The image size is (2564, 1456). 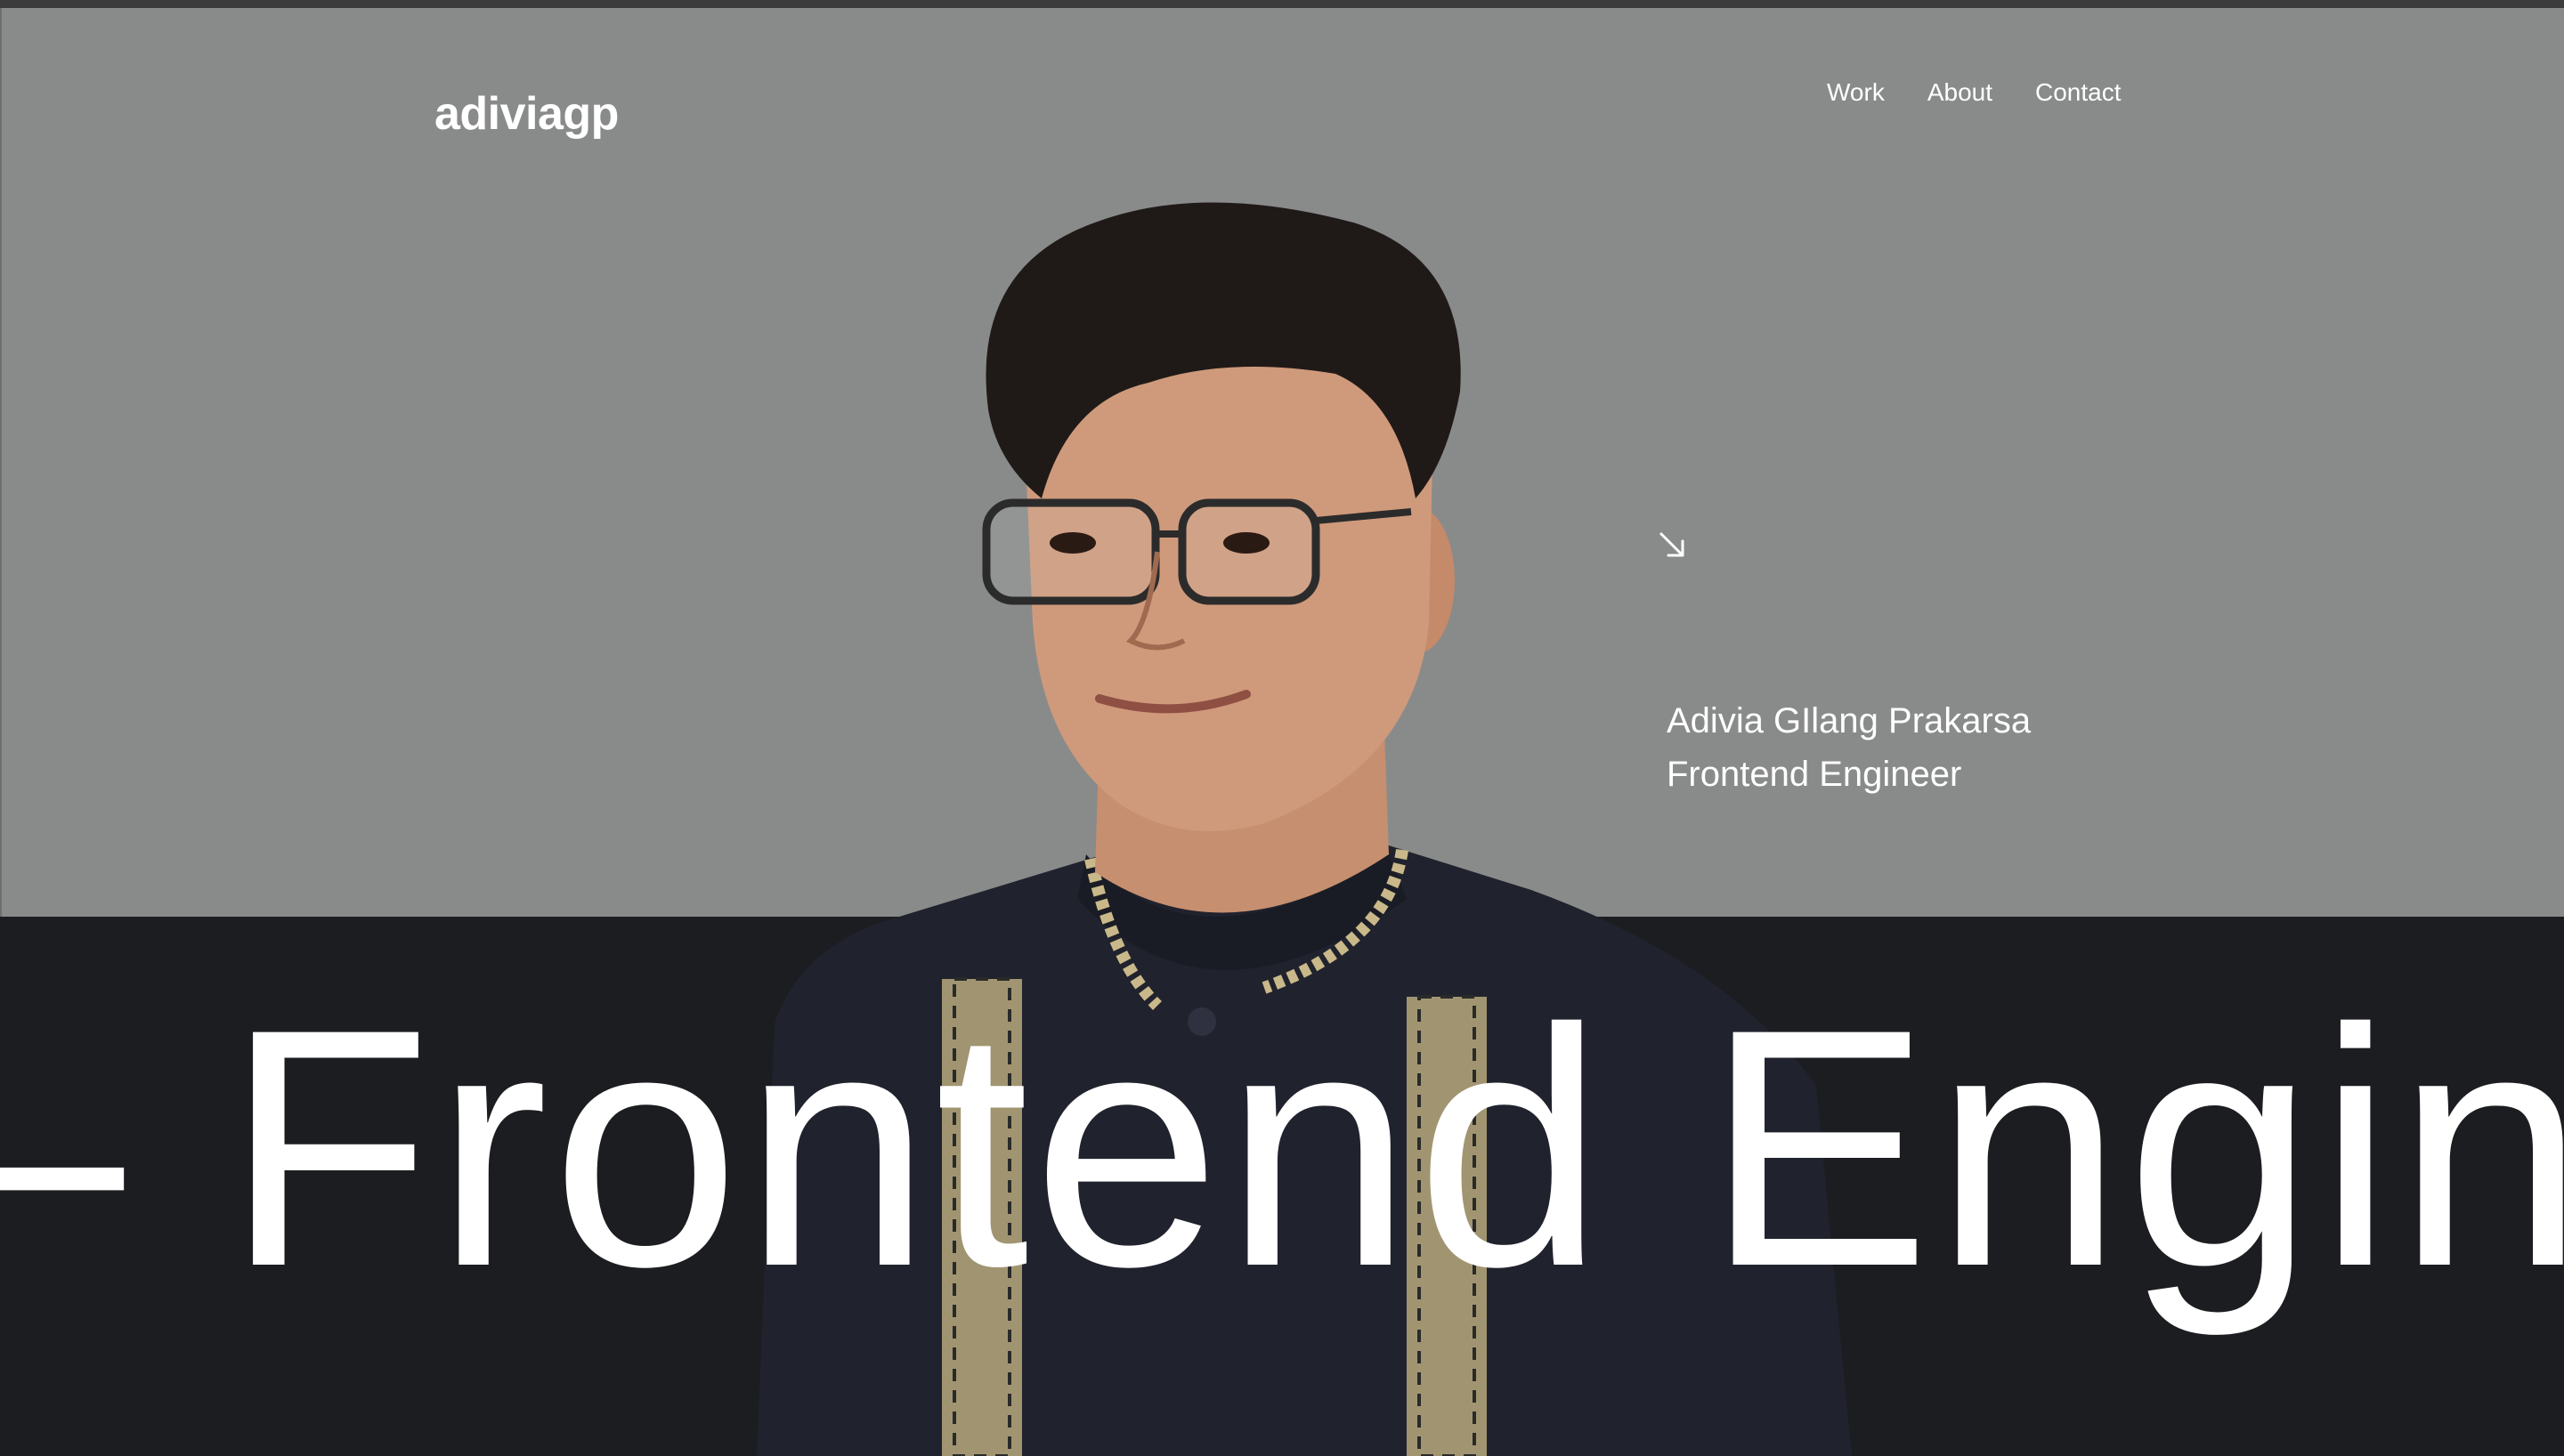 What do you see at coordinates (1814, 774) in the screenshot?
I see `hero-role: Frontend Engineer` at bounding box center [1814, 774].